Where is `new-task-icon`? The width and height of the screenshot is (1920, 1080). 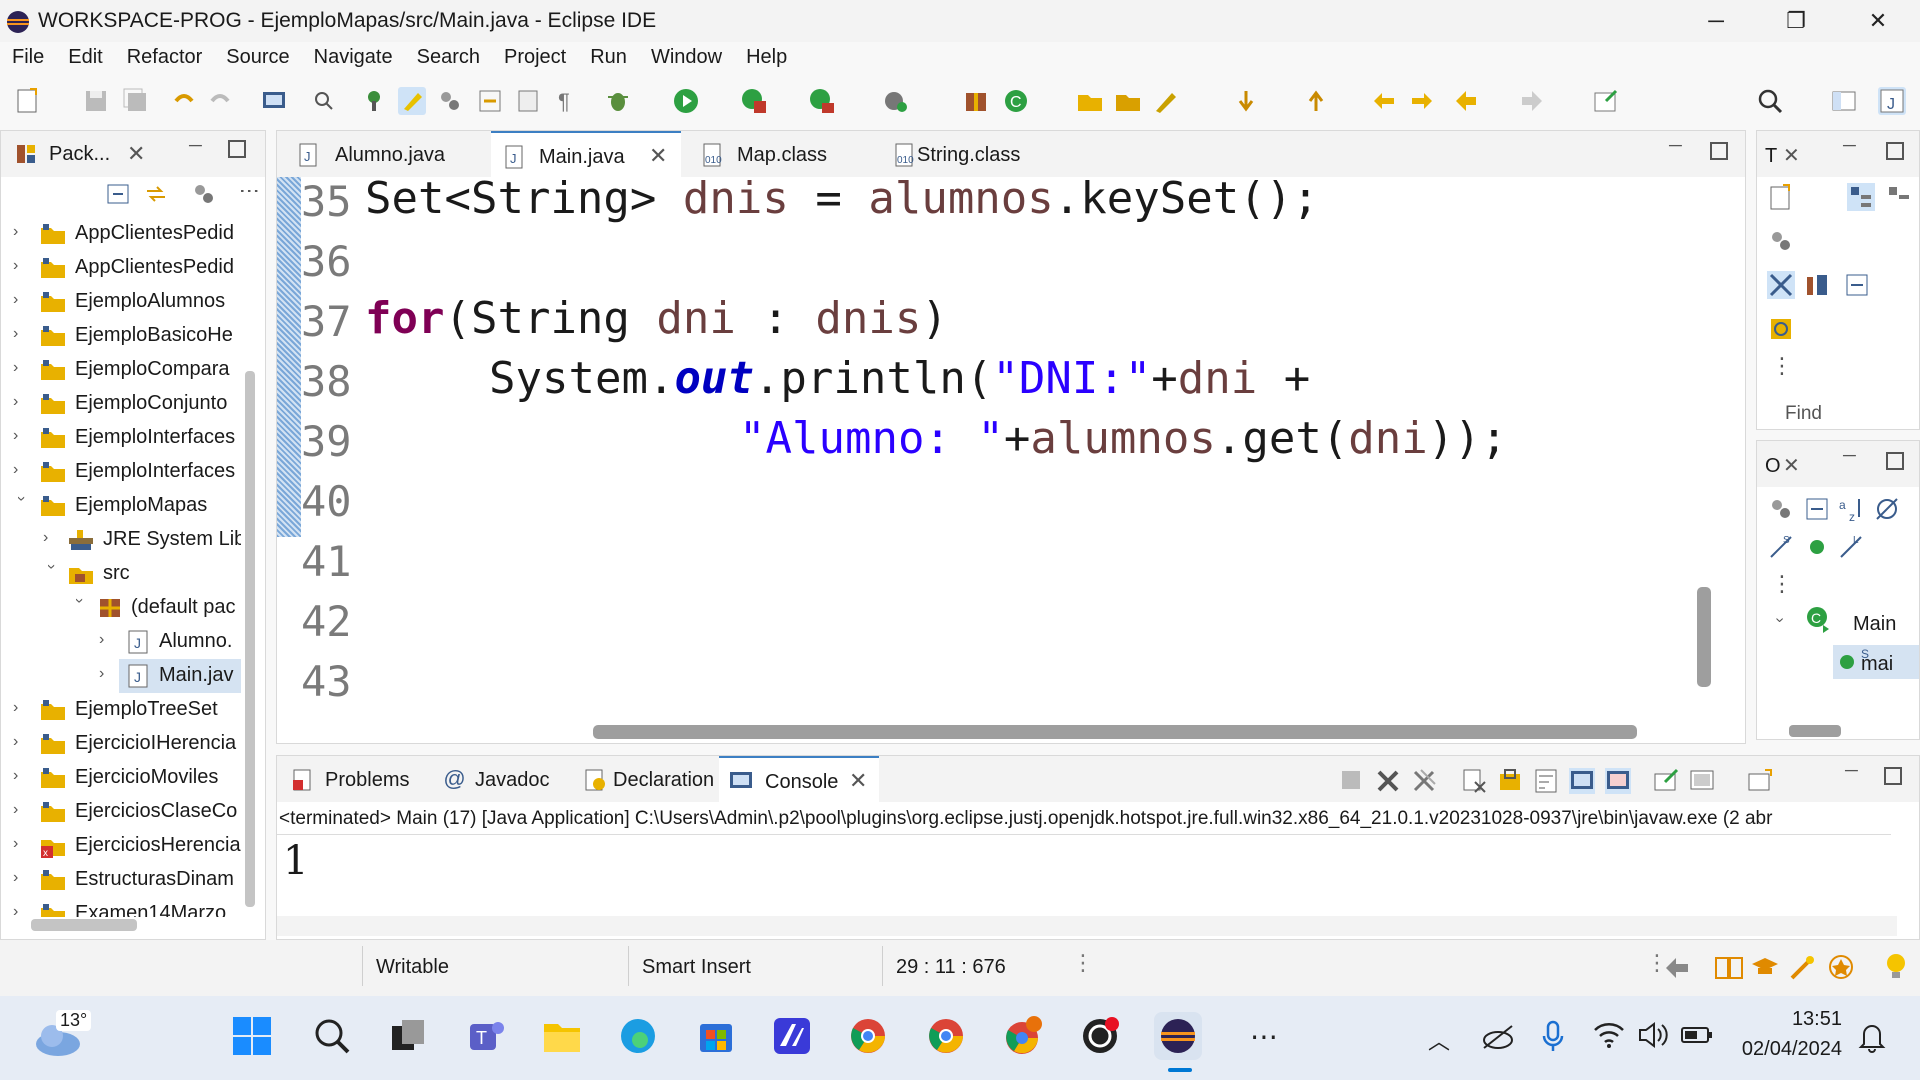 new-task-icon is located at coordinates (1781, 197).